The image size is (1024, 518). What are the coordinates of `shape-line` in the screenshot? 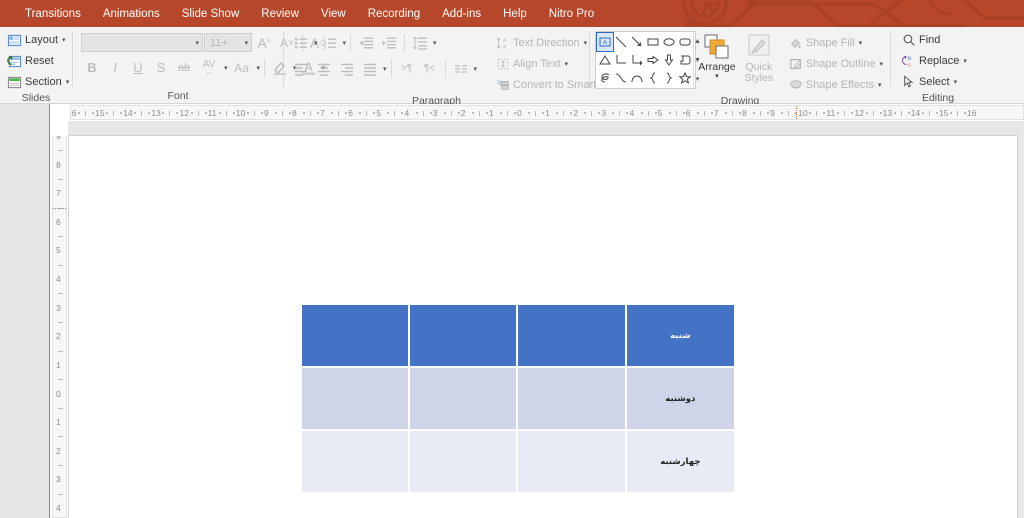 It's located at (621, 42).